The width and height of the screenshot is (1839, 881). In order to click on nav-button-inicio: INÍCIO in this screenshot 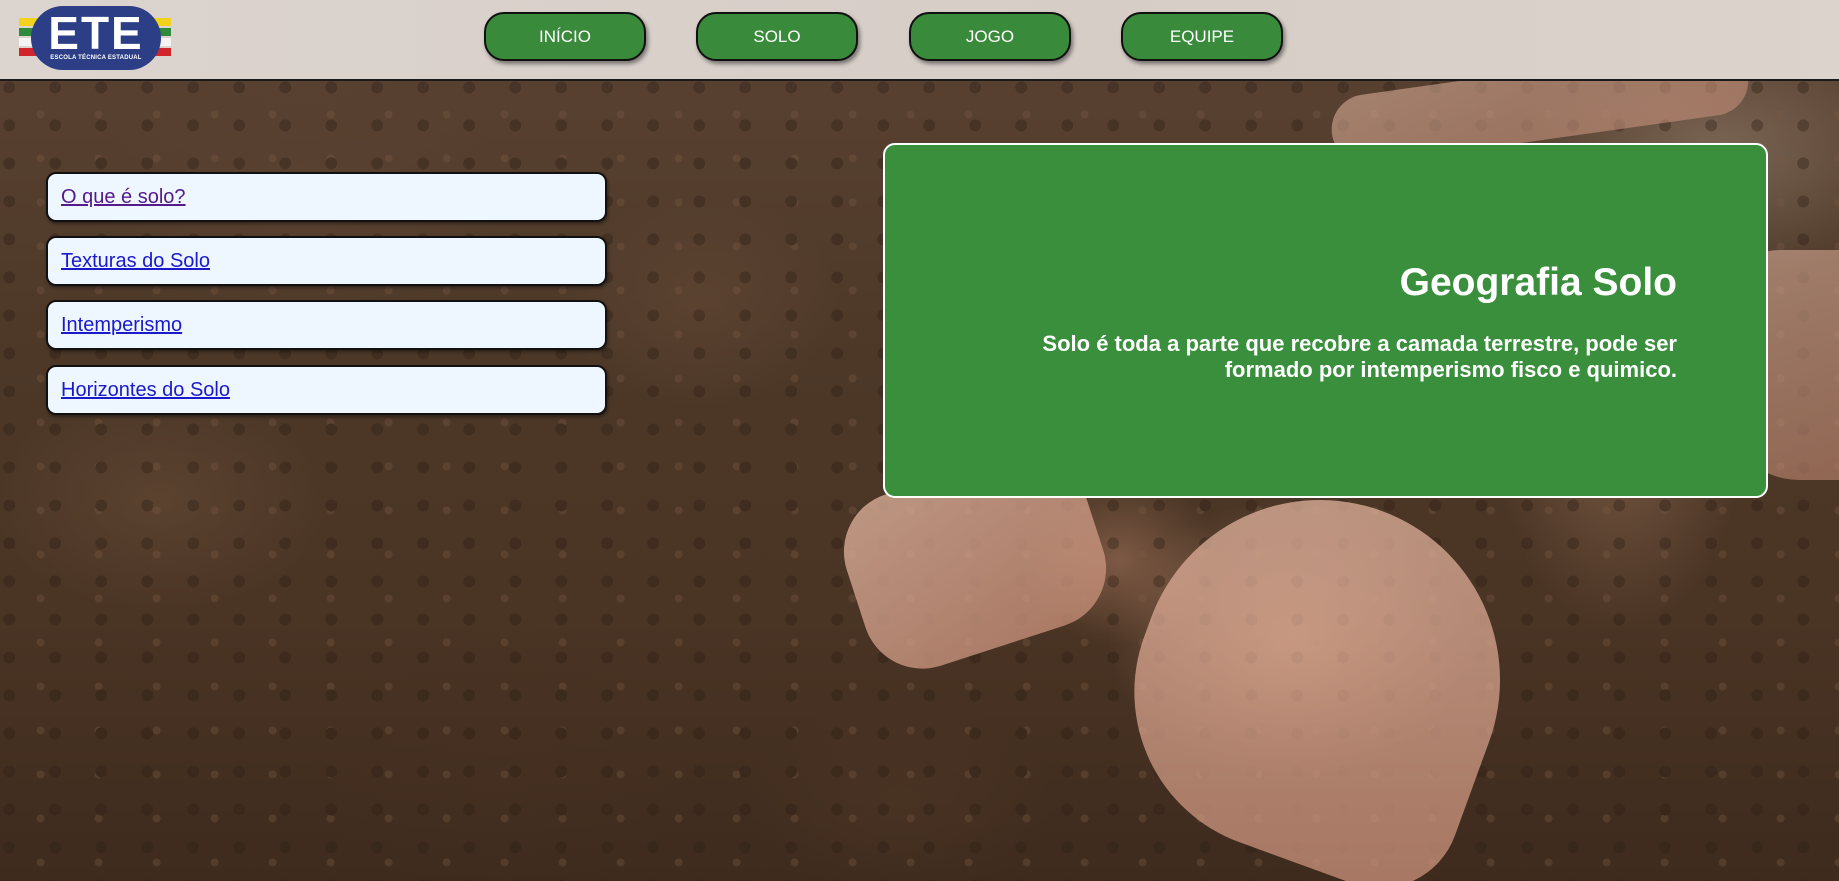, I will do `click(565, 36)`.